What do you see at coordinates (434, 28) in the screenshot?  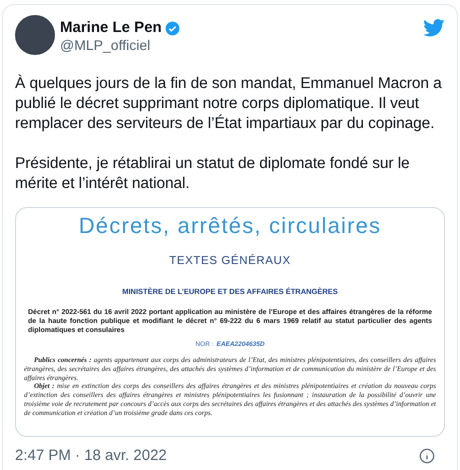 I see `bird-logo-icon` at bounding box center [434, 28].